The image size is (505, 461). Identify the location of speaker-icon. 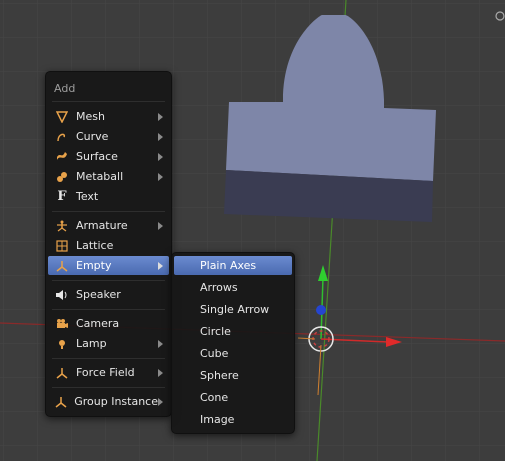
(62, 295).